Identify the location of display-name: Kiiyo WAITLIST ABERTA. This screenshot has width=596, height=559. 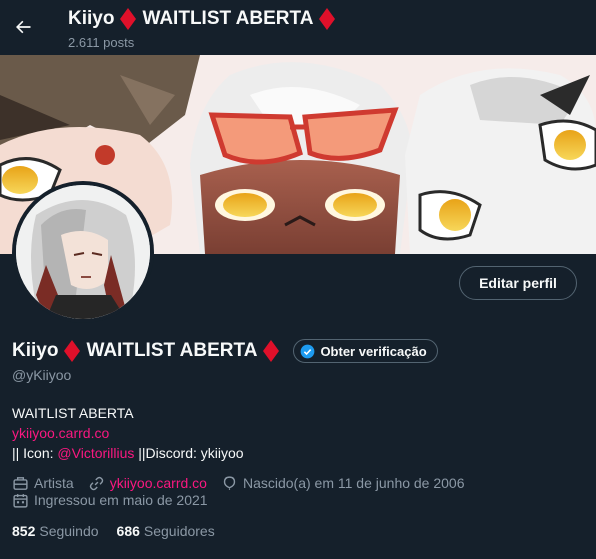
(146, 351).